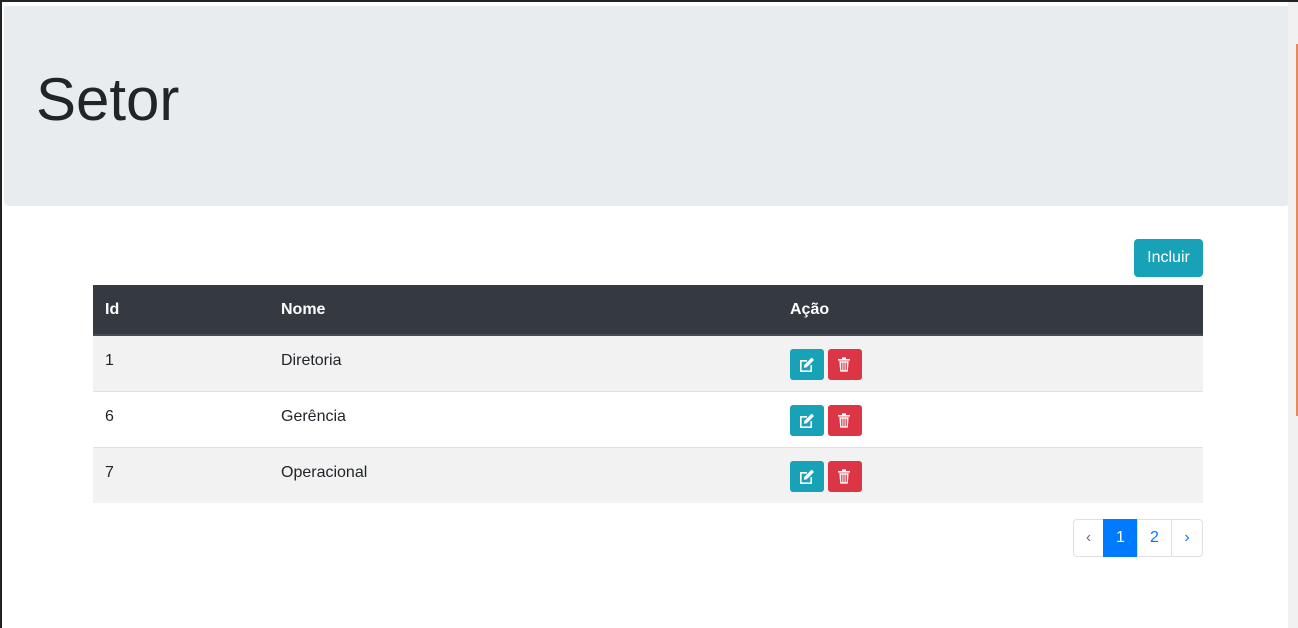  I want to click on cell-nome: Operacional, so click(523, 474).